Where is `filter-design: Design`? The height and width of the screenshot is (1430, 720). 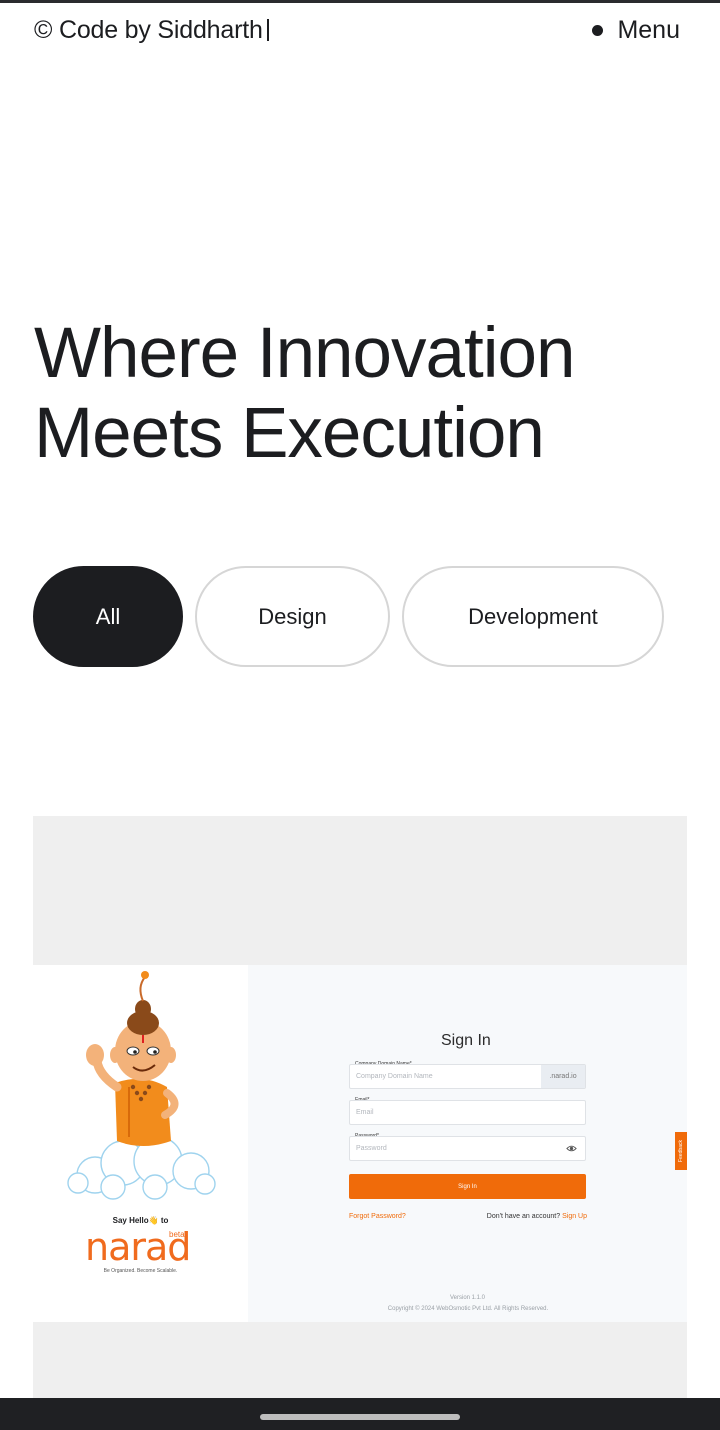
filter-design: Design is located at coordinates (292, 616).